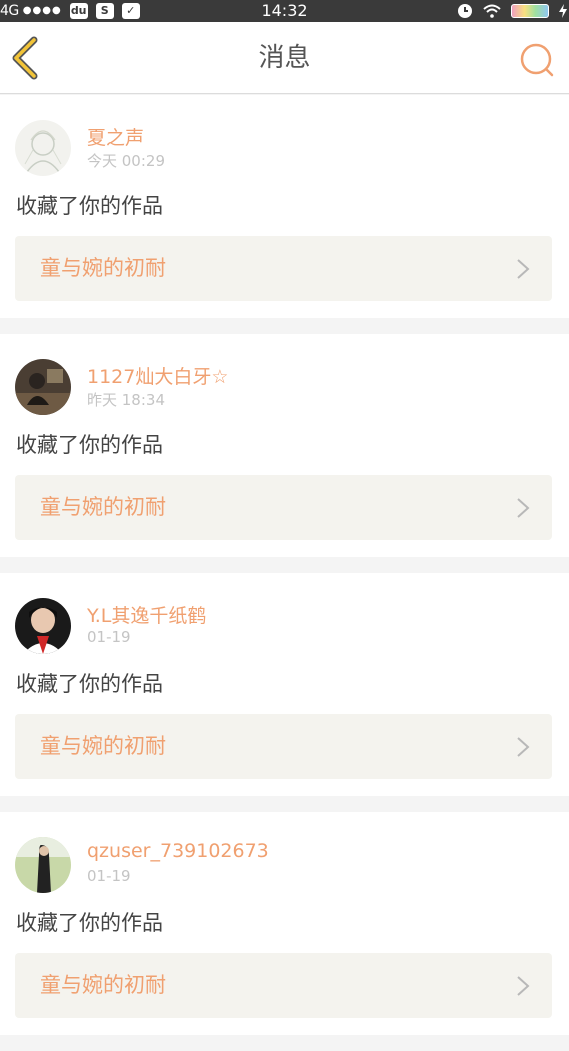 The width and height of the screenshot is (569, 1051). I want to click on alarm-icon, so click(465, 11).